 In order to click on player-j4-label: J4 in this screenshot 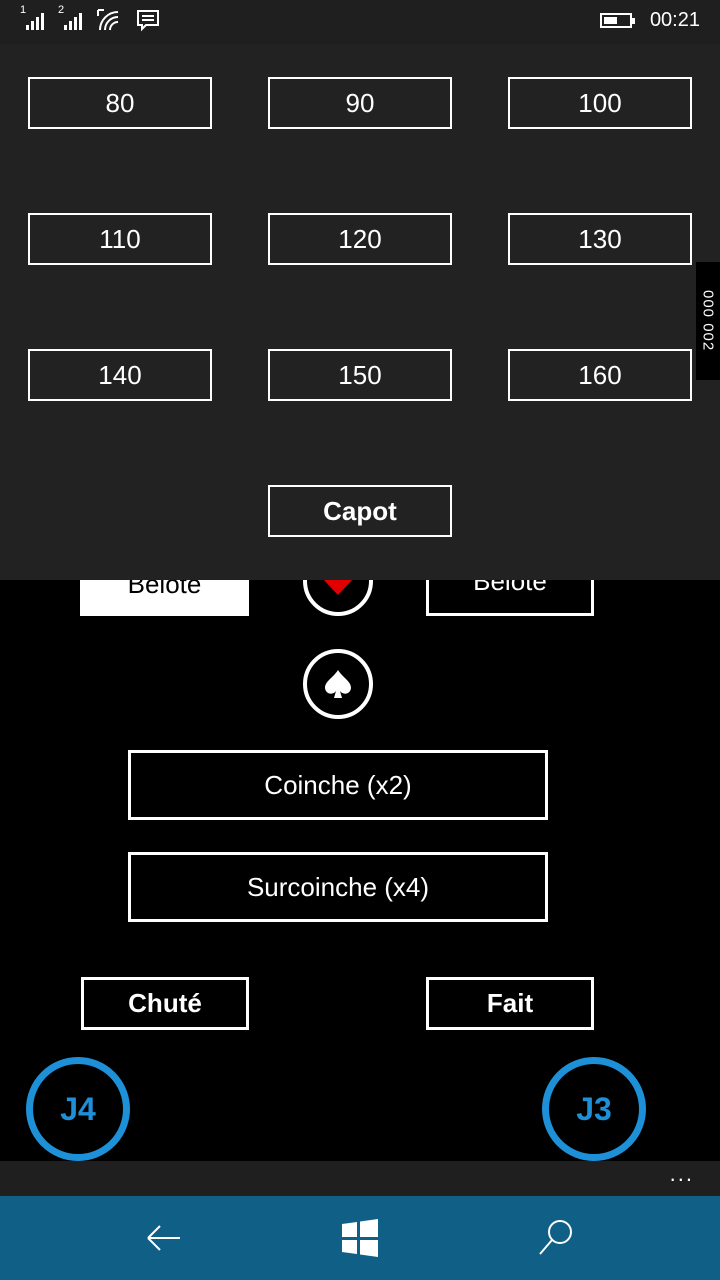, I will do `click(78, 1108)`.